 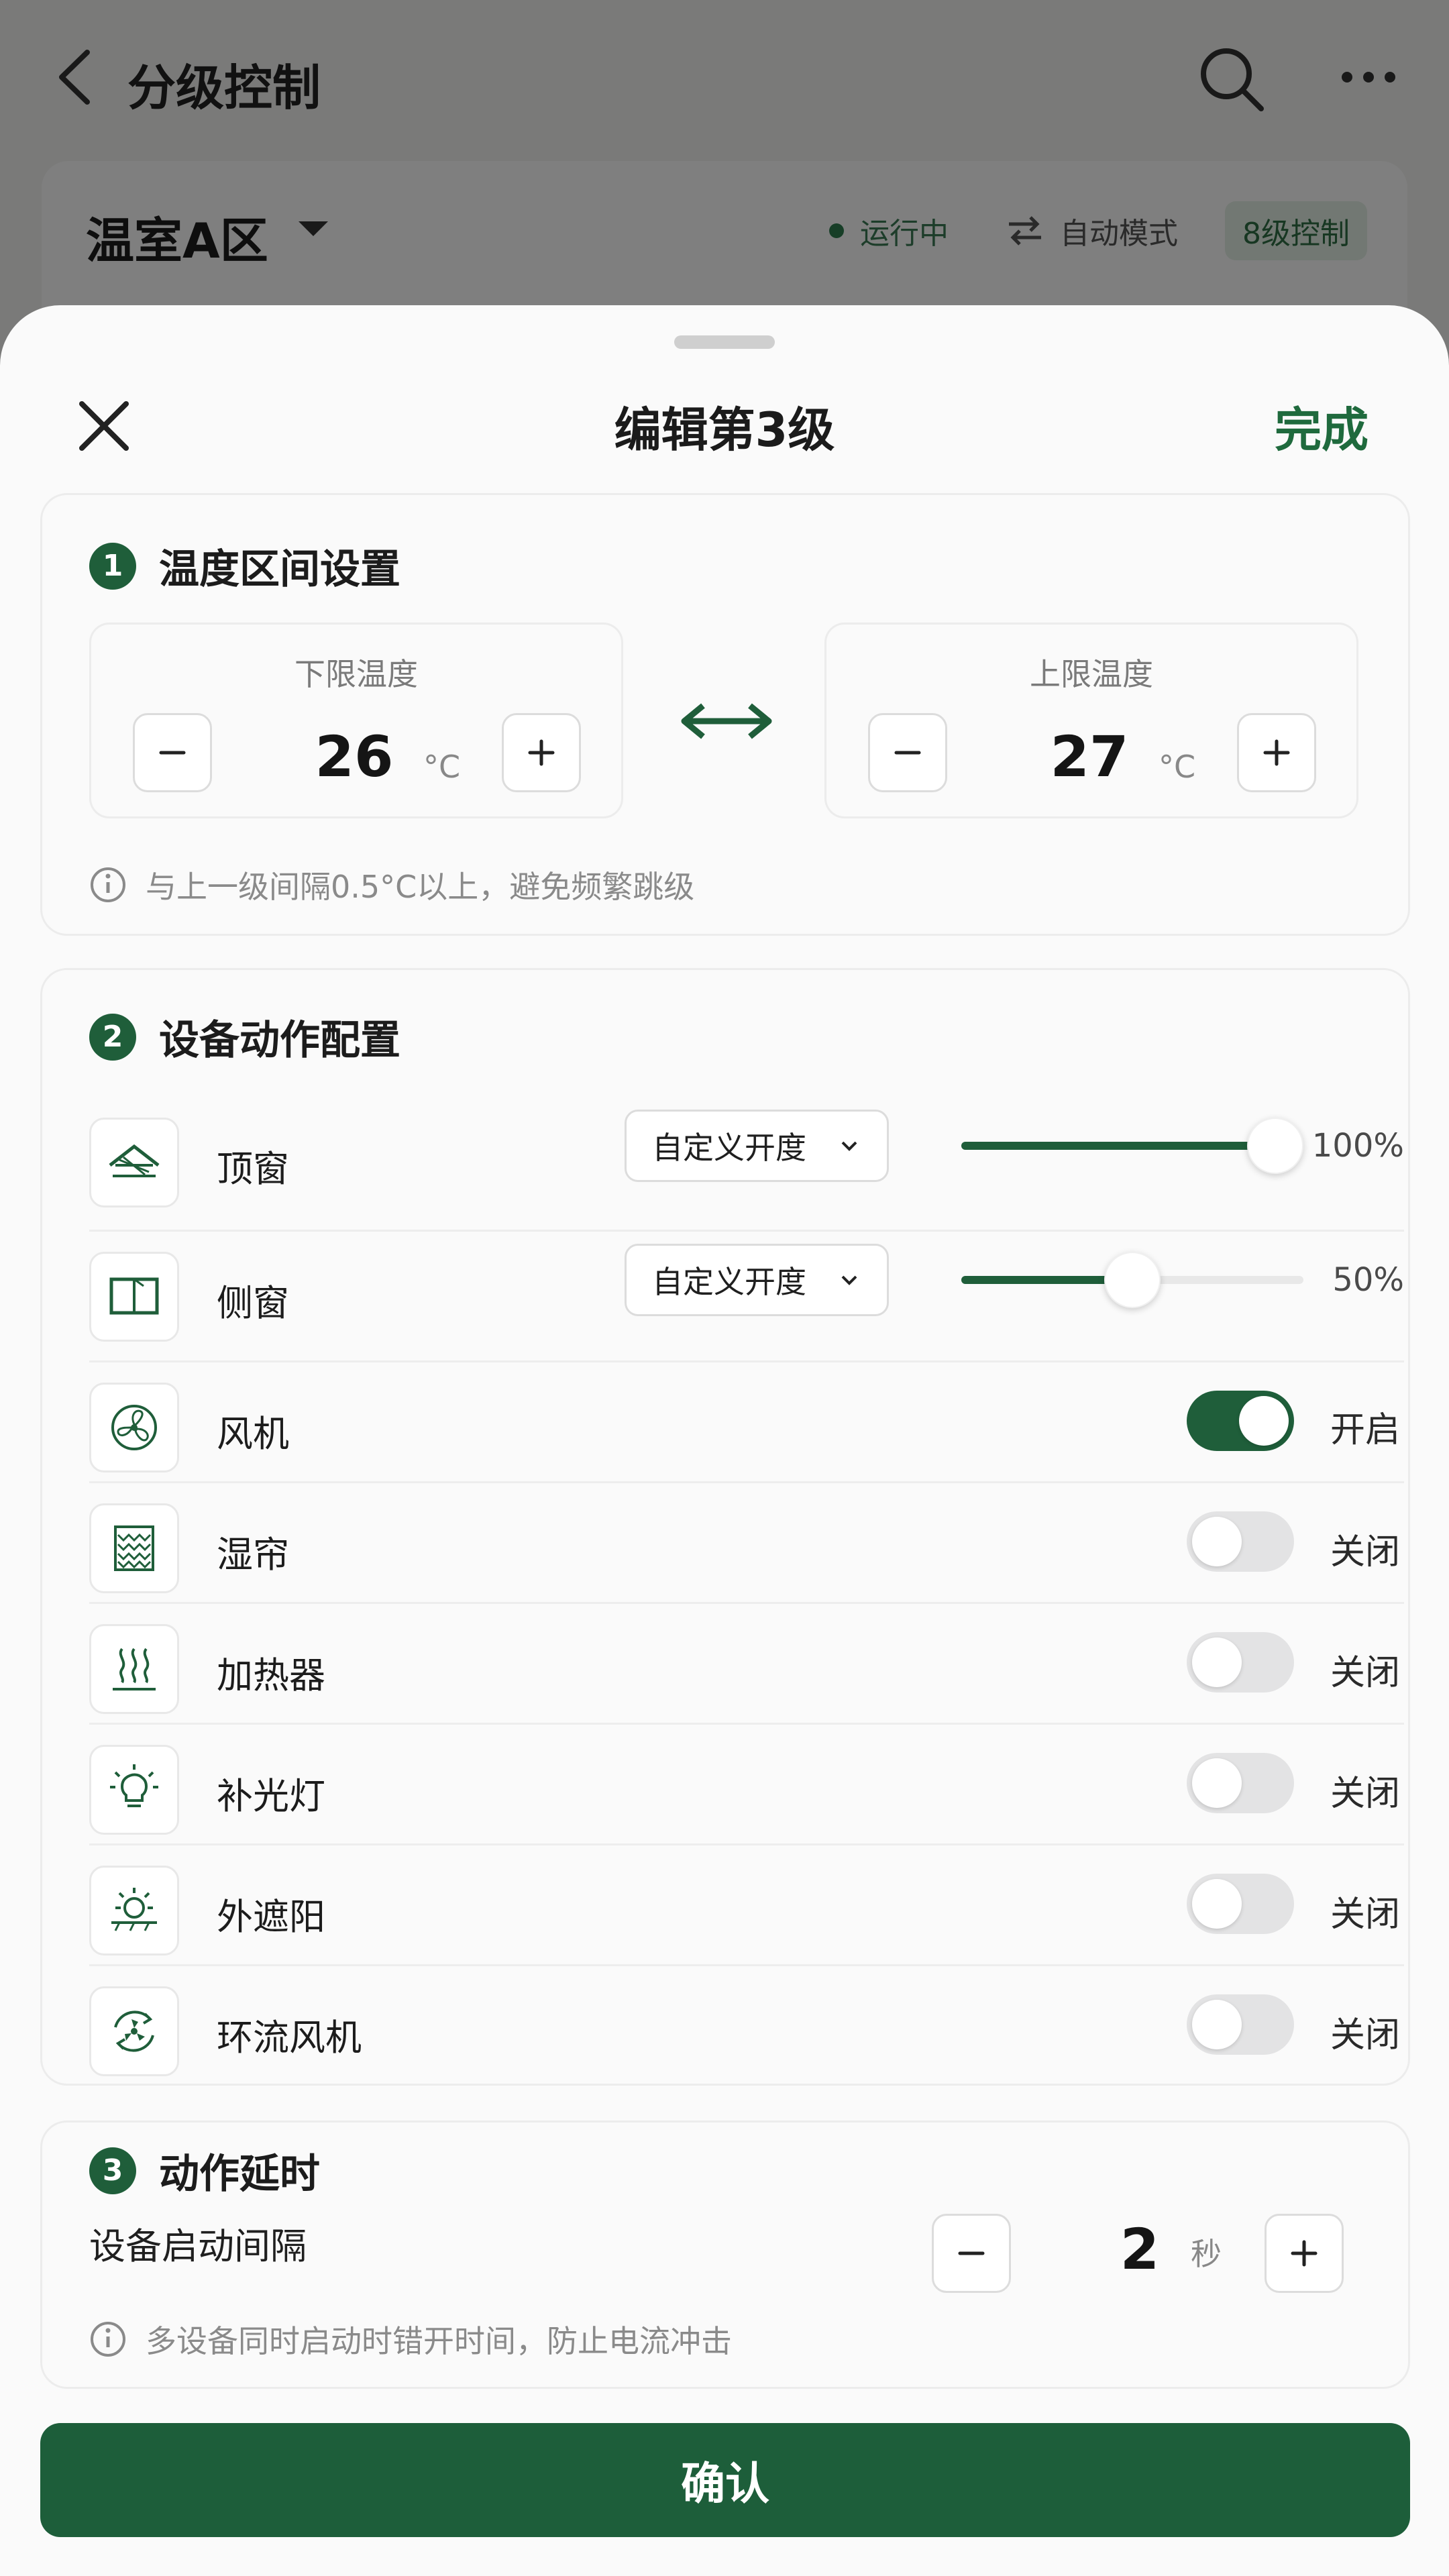 I want to click on heater-icon, so click(x=134, y=1669).